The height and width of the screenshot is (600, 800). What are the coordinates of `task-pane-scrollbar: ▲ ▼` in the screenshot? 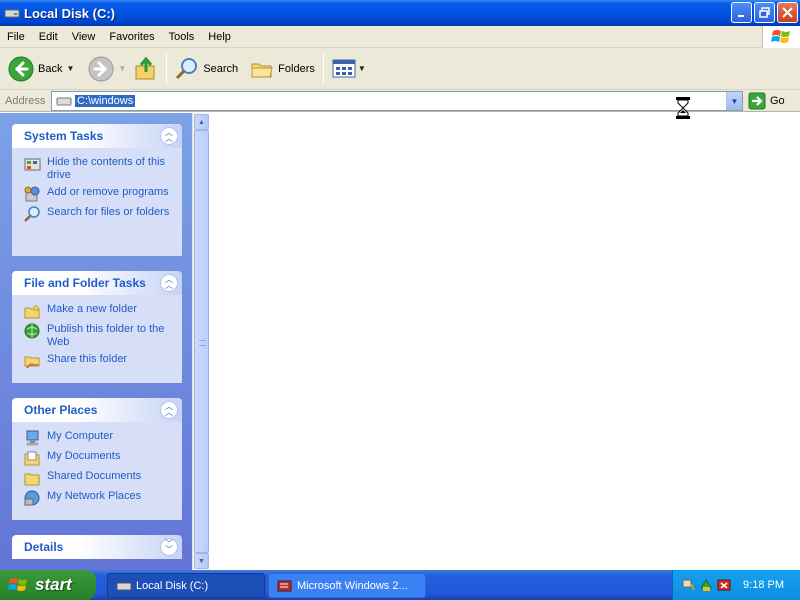 It's located at (200, 341).